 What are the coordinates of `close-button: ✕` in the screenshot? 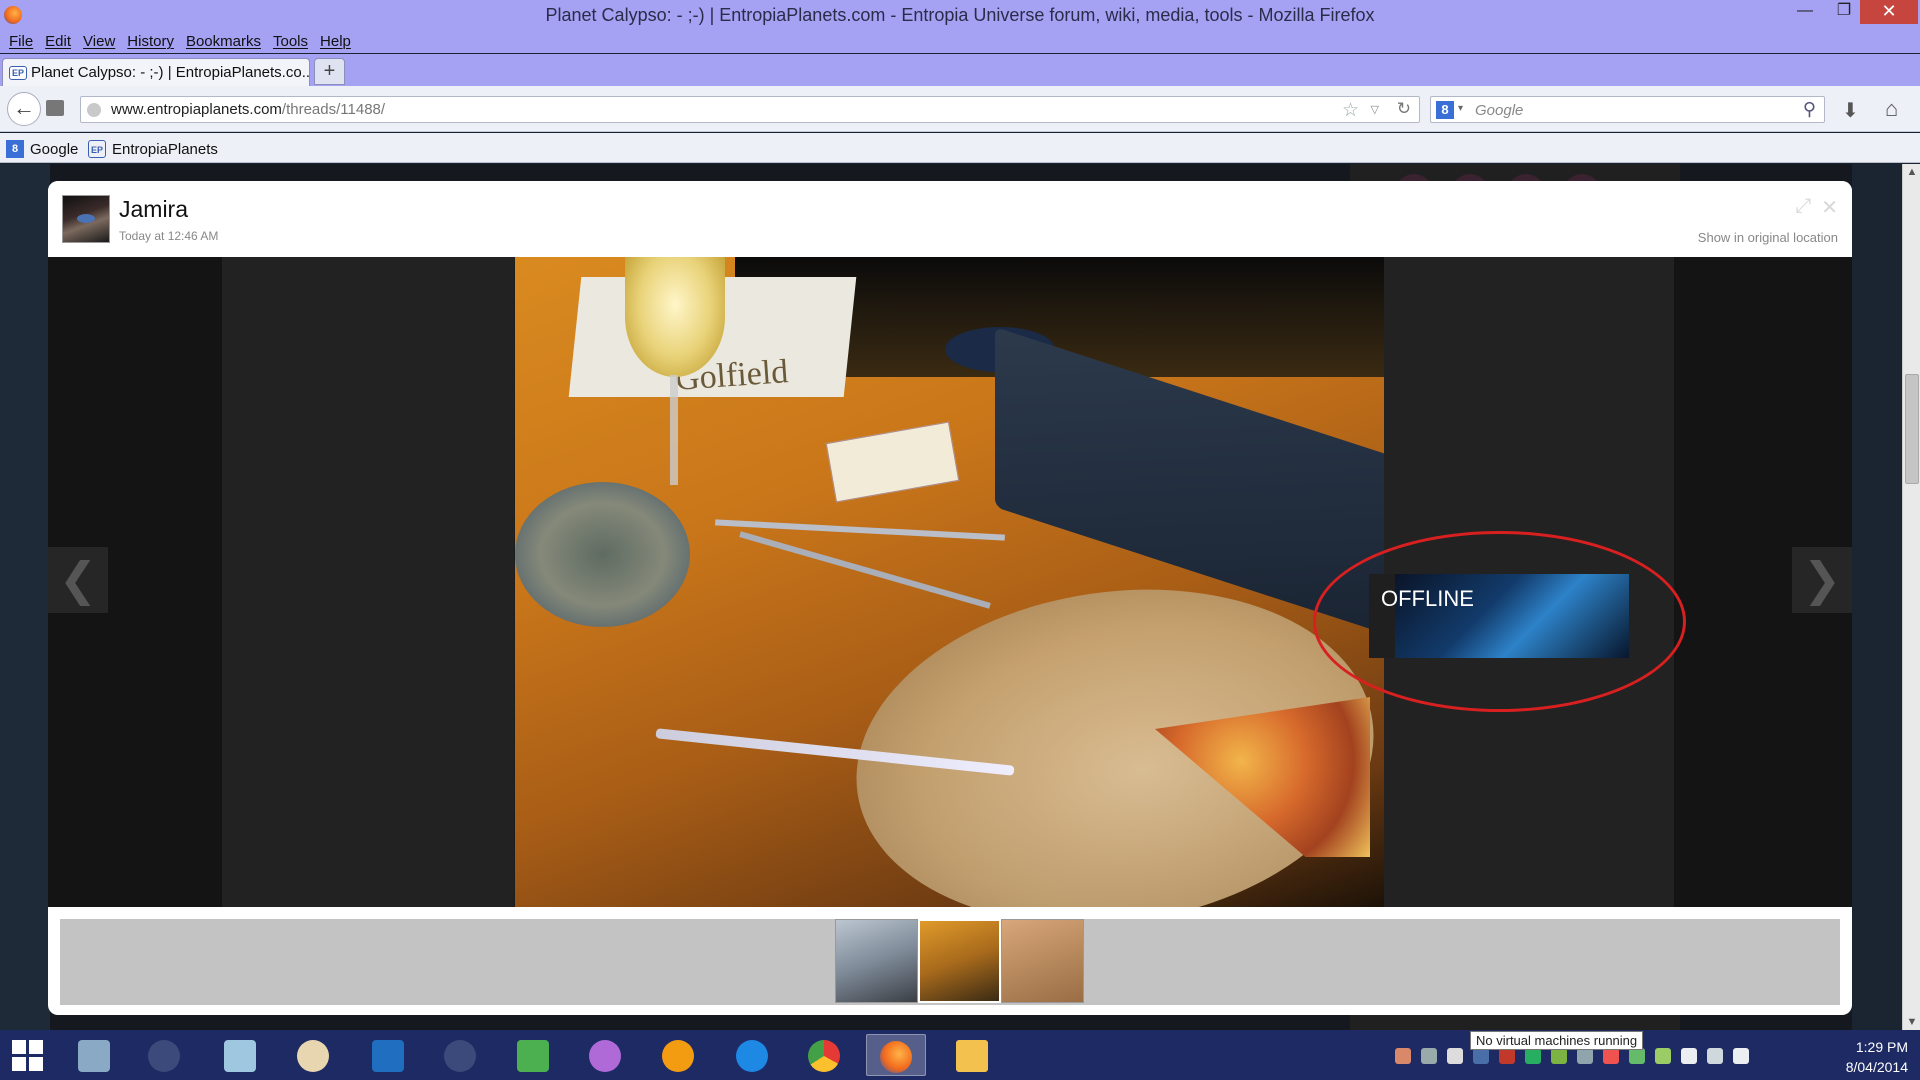 It's located at (1889, 12).